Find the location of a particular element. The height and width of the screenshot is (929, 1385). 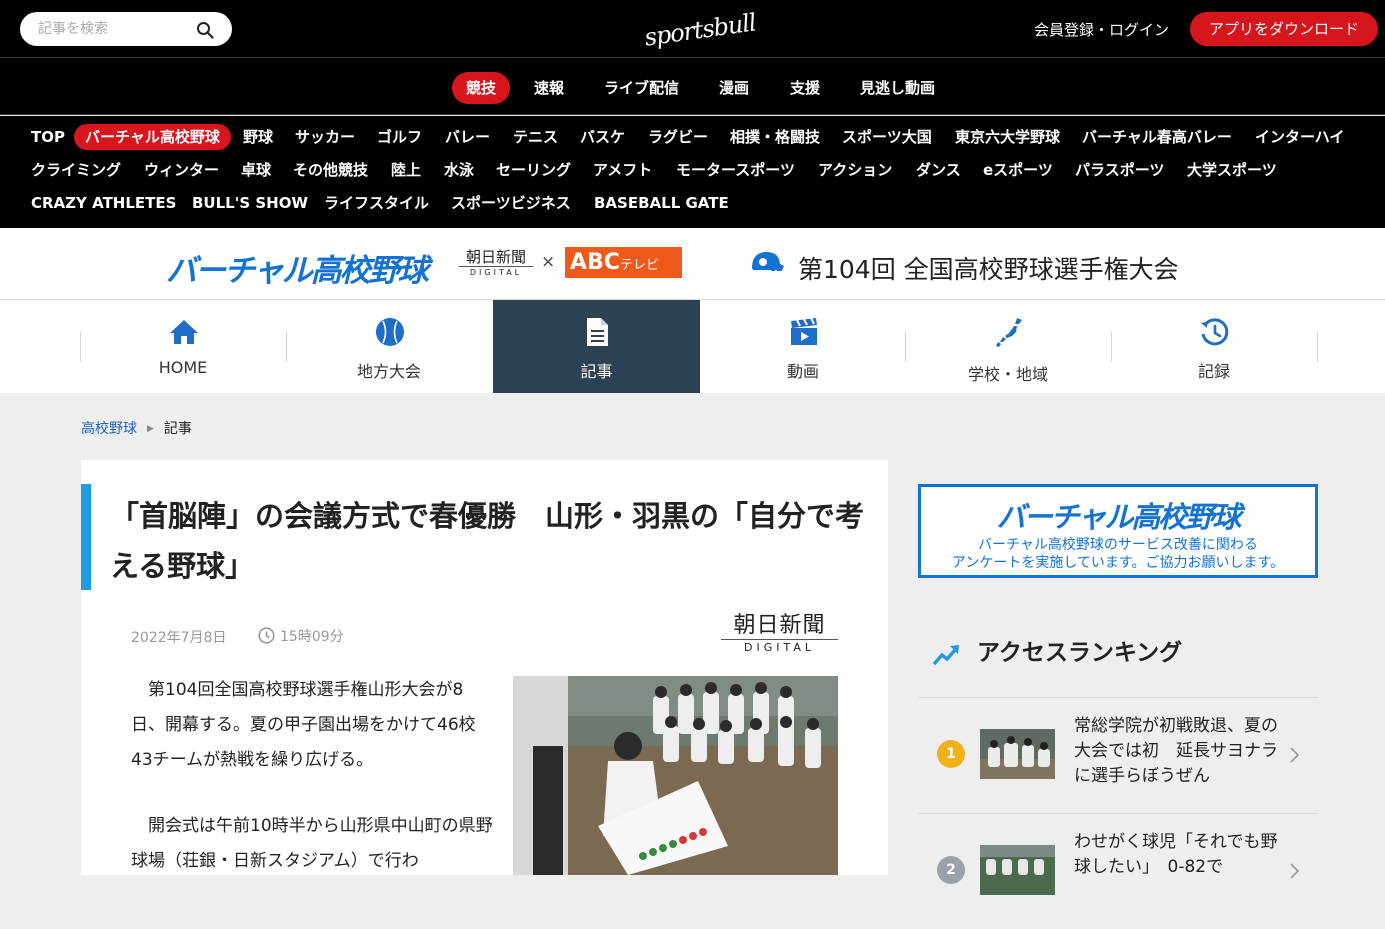

asahi-logo-sub: DIGITAL is located at coordinates (496, 272).